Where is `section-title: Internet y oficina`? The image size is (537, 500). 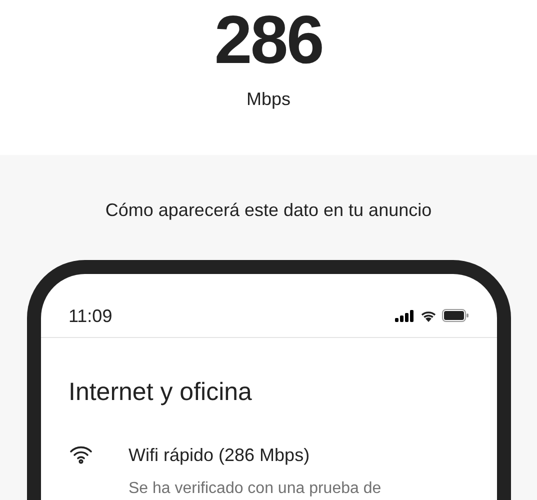 section-title: Internet y oficina is located at coordinates (160, 392).